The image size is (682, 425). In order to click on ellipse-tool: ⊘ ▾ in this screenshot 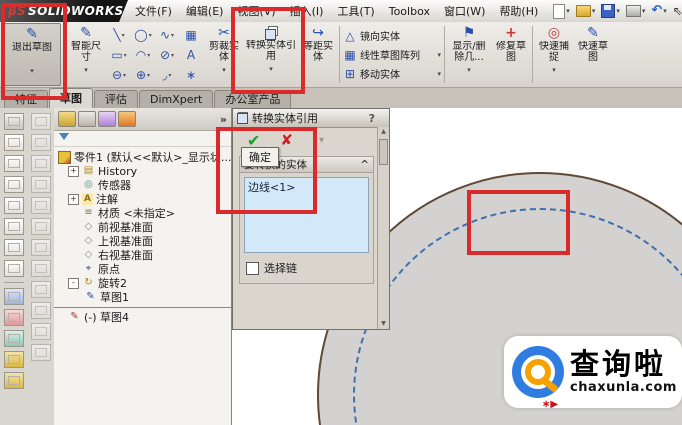, I will do `click(167, 55)`.